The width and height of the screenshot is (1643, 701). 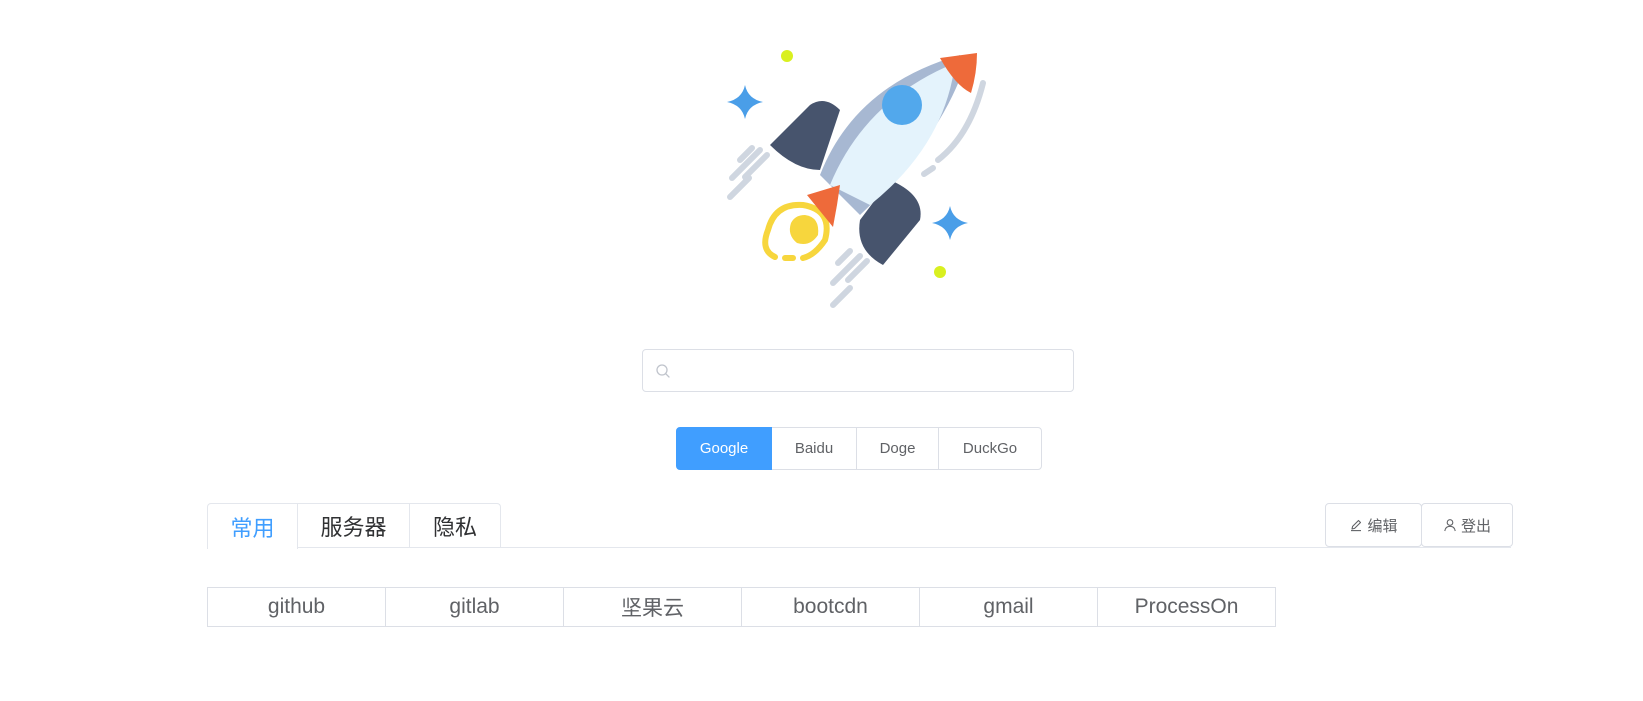 I want to click on category-tabs: 常用 服务器 隐私, so click(x=354, y=526).